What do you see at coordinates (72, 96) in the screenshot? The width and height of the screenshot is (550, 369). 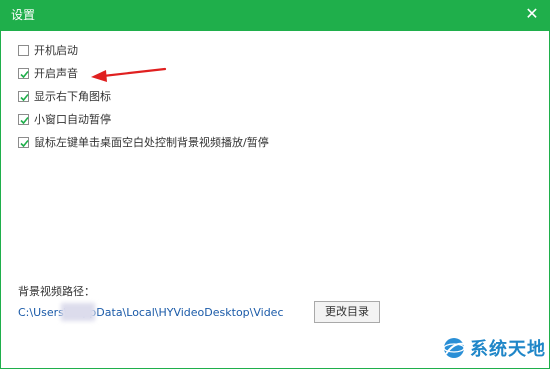 I see `option-label: 显示右下角图标` at bounding box center [72, 96].